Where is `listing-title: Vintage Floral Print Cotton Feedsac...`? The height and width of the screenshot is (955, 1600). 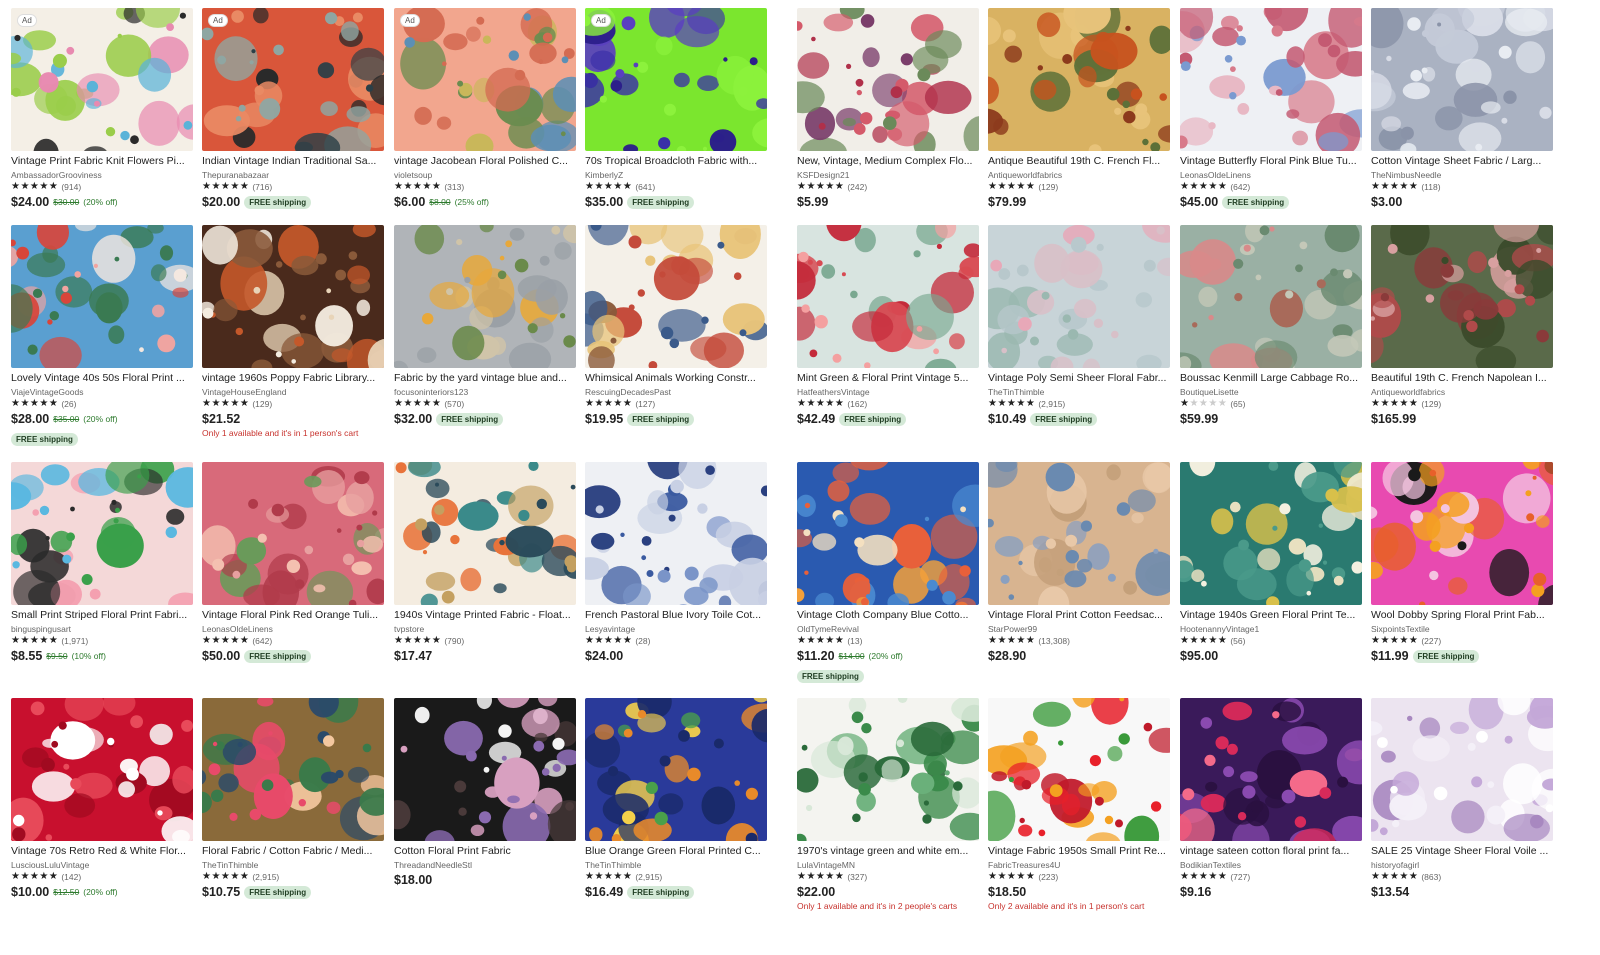
listing-title: Vintage Floral Print Cotton Feedsac... is located at coordinates (1079, 615).